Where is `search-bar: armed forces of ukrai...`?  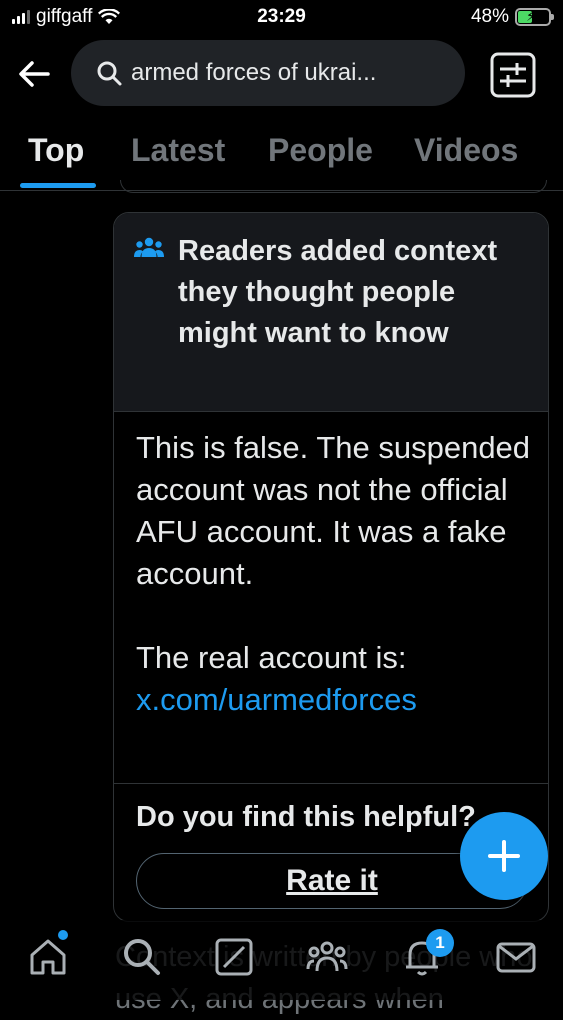
search-bar: armed forces of ukrai... is located at coordinates (268, 73).